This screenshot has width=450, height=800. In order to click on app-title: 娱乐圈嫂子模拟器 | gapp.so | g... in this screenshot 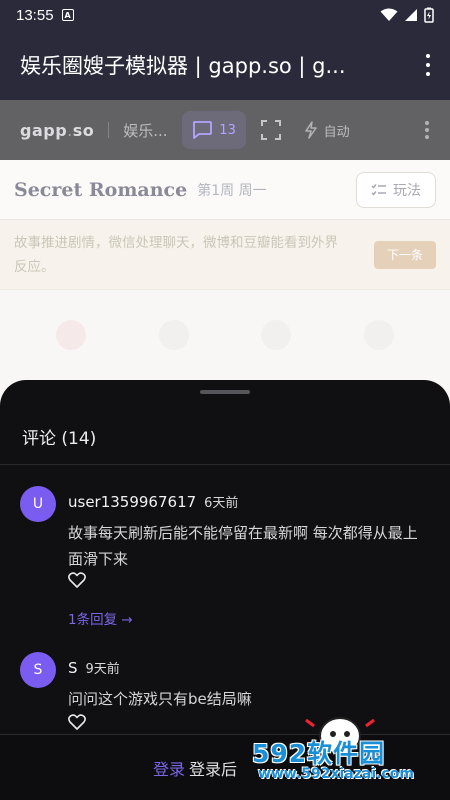, I will do `click(183, 66)`.